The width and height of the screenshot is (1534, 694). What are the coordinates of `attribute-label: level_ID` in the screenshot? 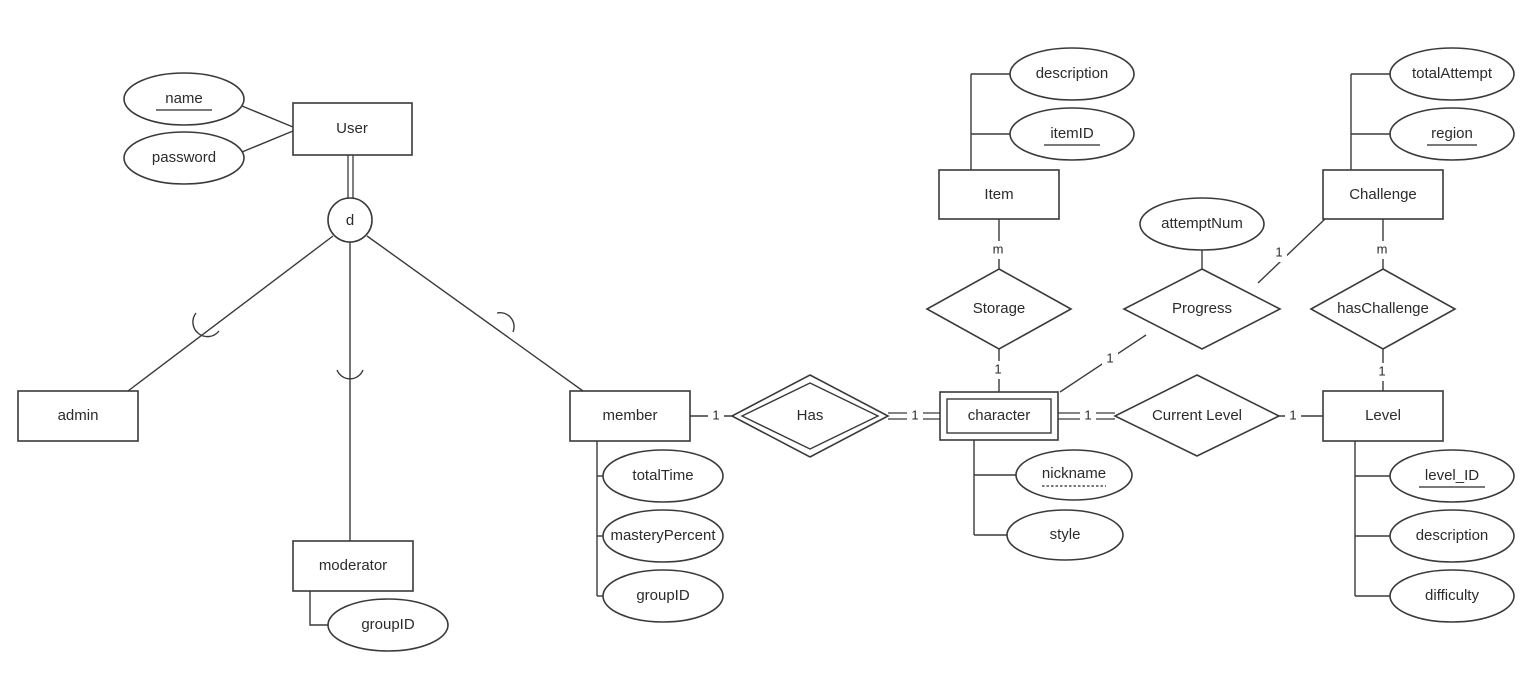 It's located at (1452, 475).